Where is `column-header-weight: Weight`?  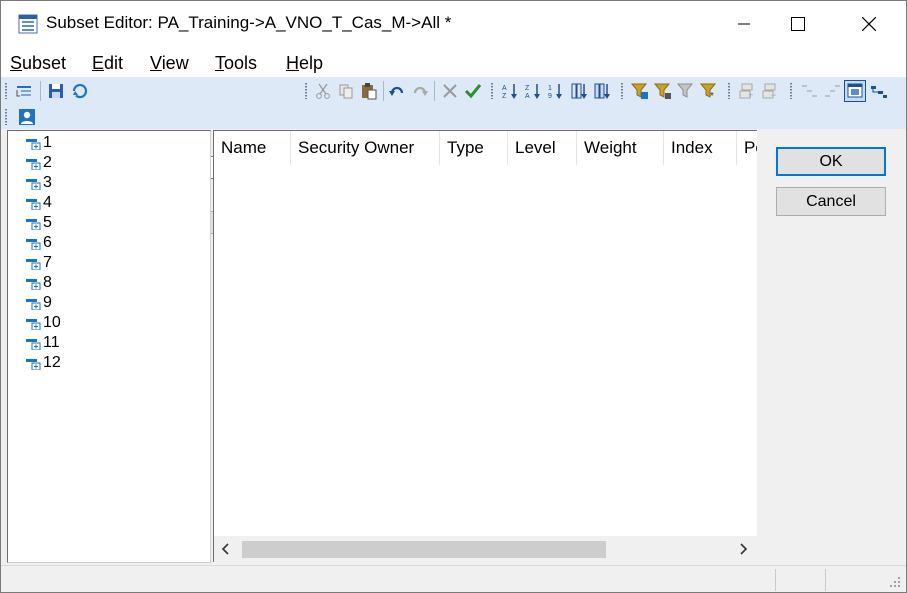
column-header-weight: Weight is located at coordinates (620, 148).